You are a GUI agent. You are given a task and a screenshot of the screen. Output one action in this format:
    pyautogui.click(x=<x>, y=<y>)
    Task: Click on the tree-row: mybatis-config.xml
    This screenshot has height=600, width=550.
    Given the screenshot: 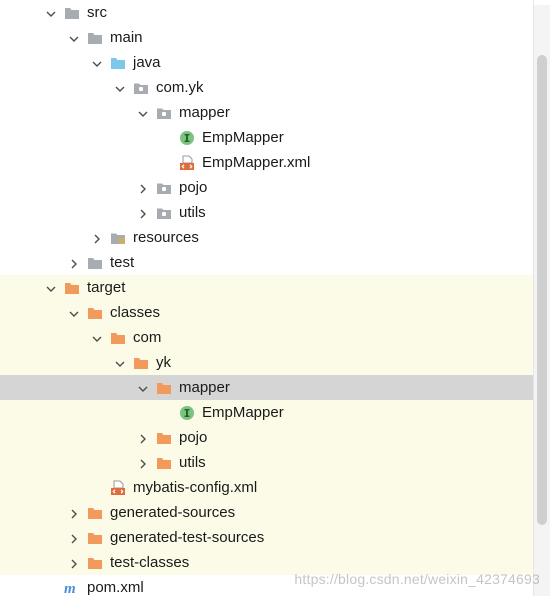 What is the action you would take?
    pyautogui.click(x=267, y=487)
    